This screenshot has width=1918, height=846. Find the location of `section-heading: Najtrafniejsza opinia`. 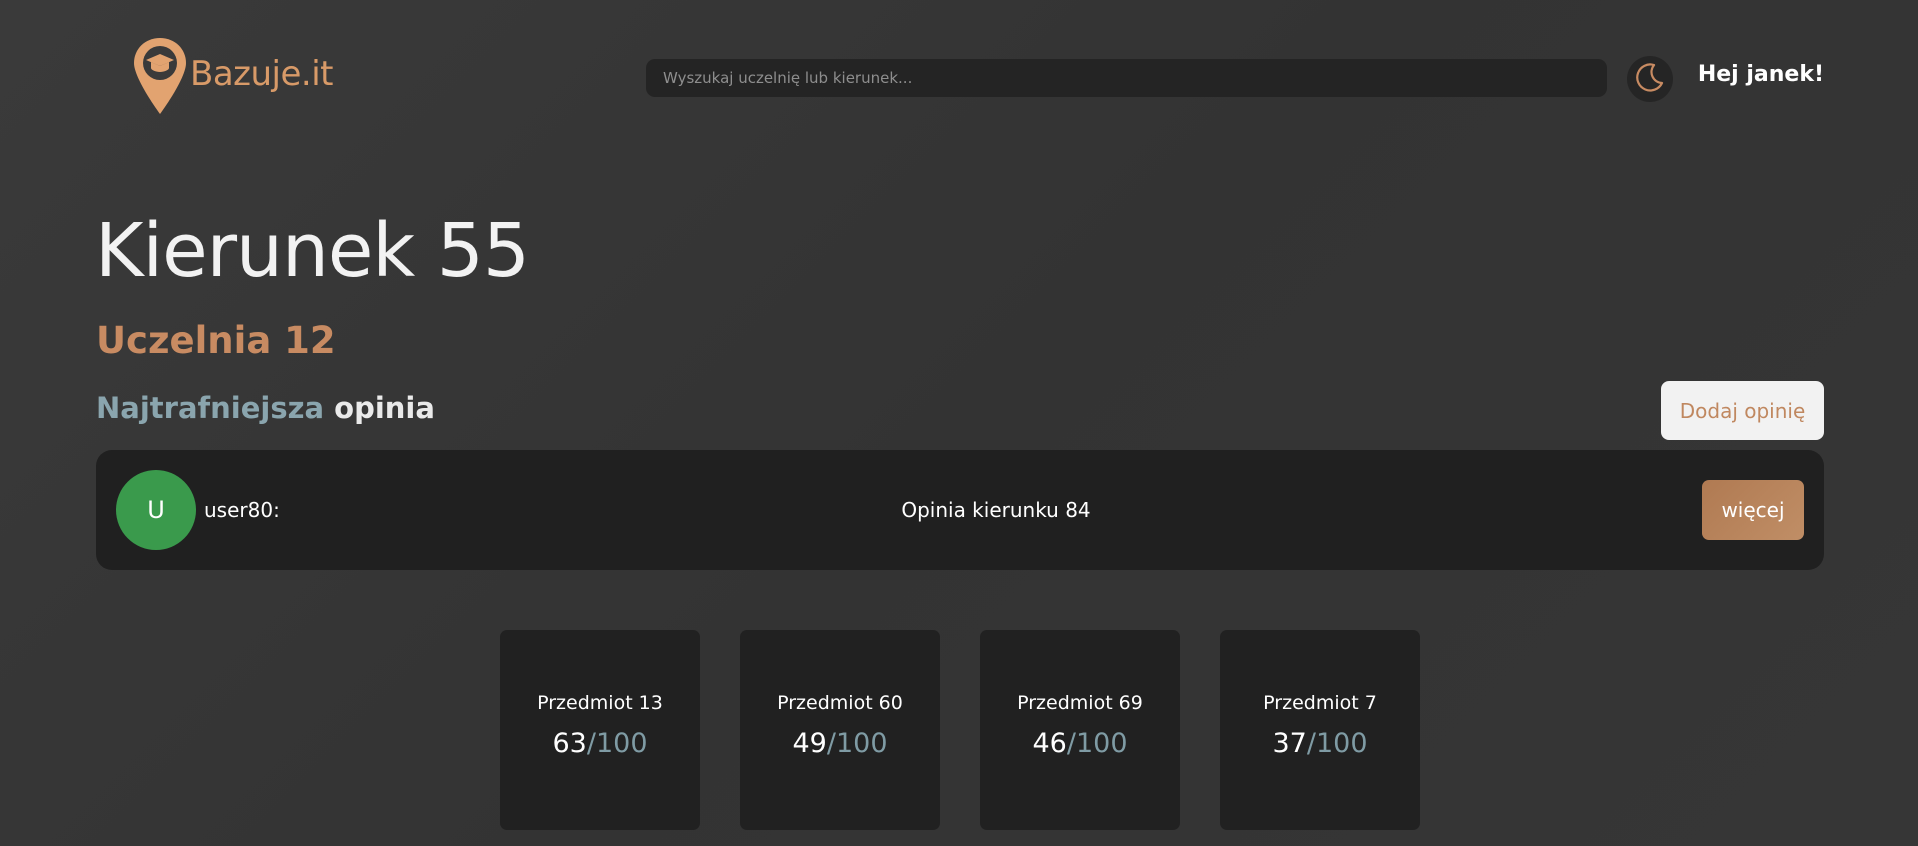

section-heading: Najtrafniejsza opinia is located at coordinates (265, 408).